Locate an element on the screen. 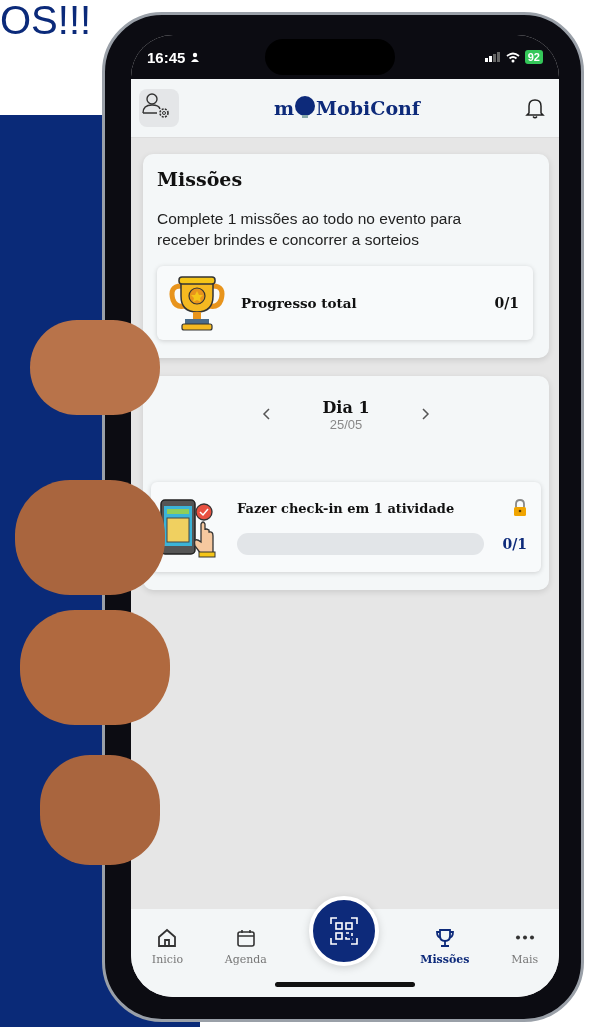 This screenshot has width=613, height=1027. more-icon is located at coordinates (524, 937).